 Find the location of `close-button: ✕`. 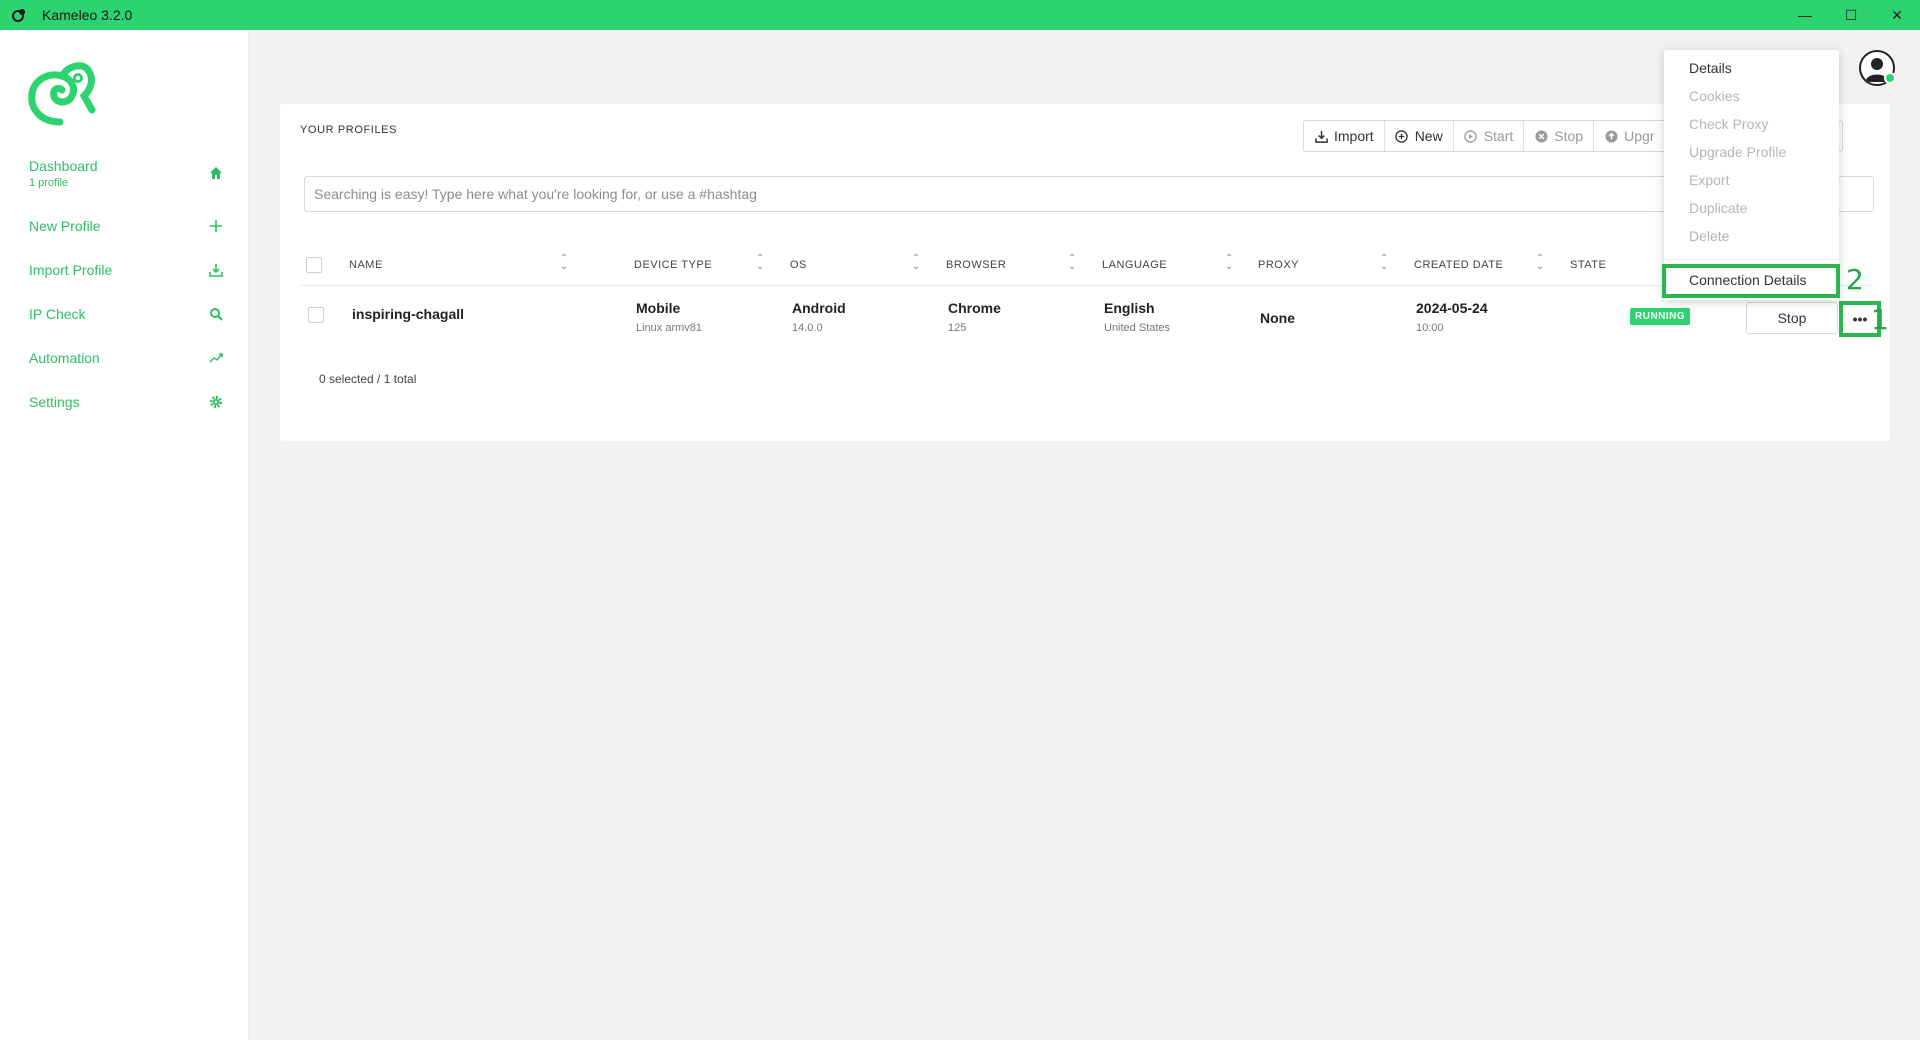

close-button: ✕ is located at coordinates (1897, 15).